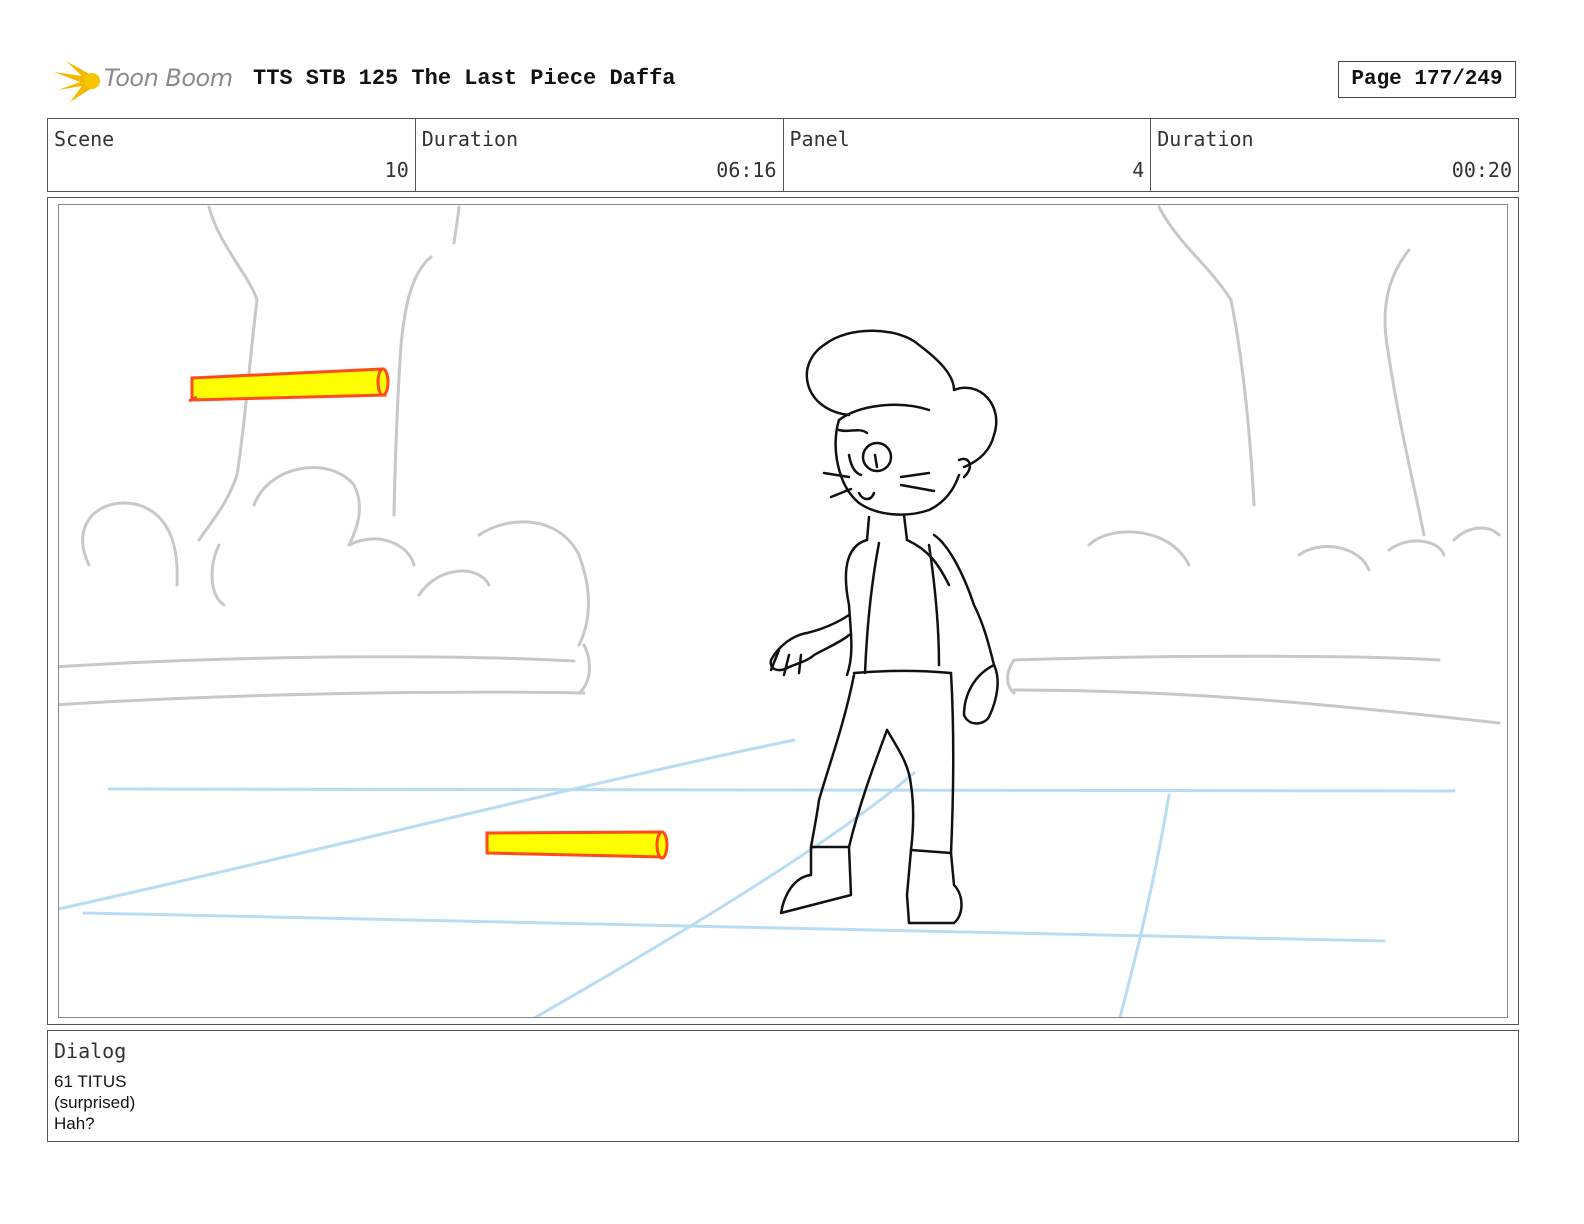 This screenshot has height=1224, width=1584. I want to click on scene-label: Scene, so click(84, 139).